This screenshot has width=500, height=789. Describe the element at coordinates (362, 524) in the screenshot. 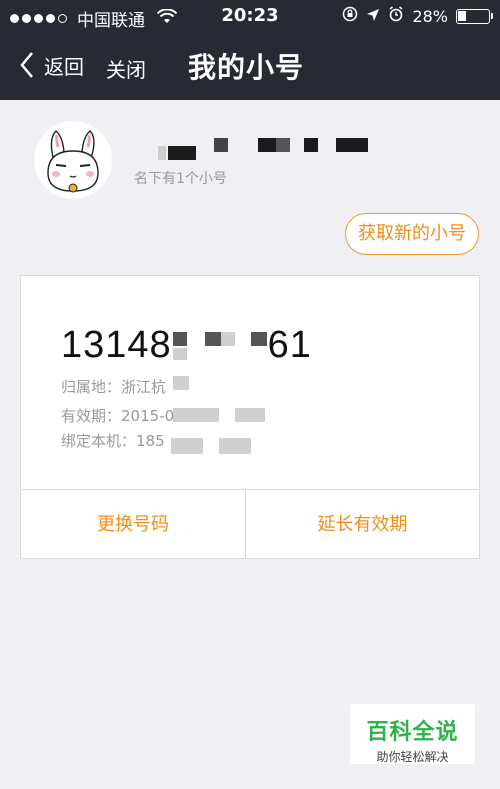

I see `extend-validity-button: 延长有效期` at that location.